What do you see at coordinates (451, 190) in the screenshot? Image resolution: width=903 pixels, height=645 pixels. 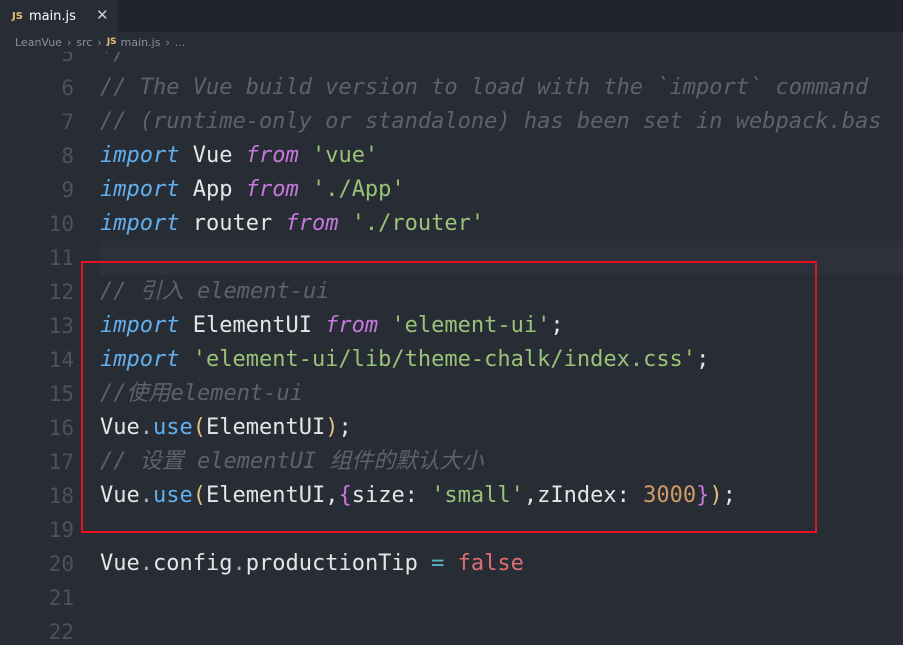 I see `code-line: 9 import App from './App'` at bounding box center [451, 190].